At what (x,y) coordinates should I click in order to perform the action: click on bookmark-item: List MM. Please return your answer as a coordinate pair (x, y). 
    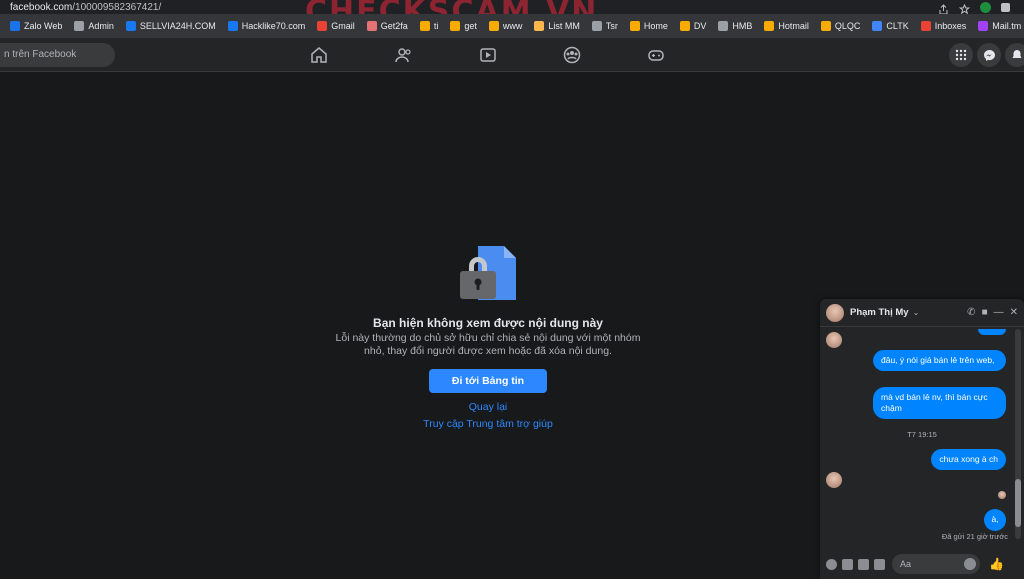
    Looking at the image, I should click on (557, 26).